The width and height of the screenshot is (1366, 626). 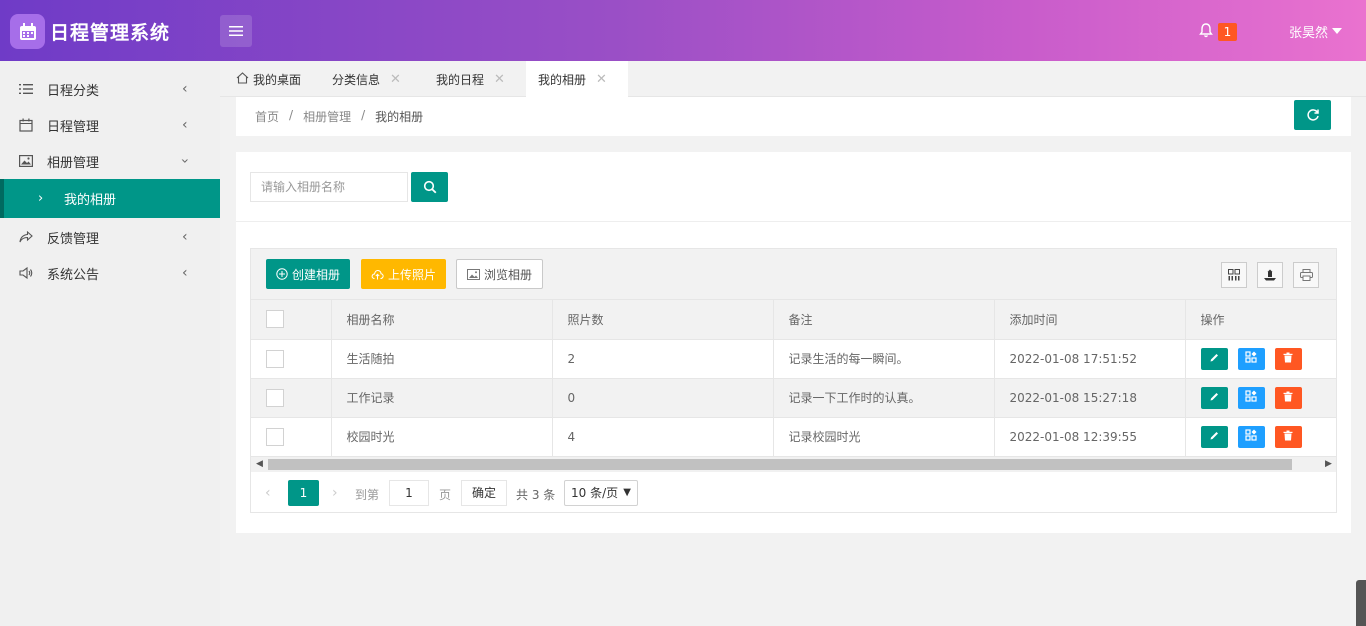 I want to click on photo-count-cell: 0, so click(x=663, y=398).